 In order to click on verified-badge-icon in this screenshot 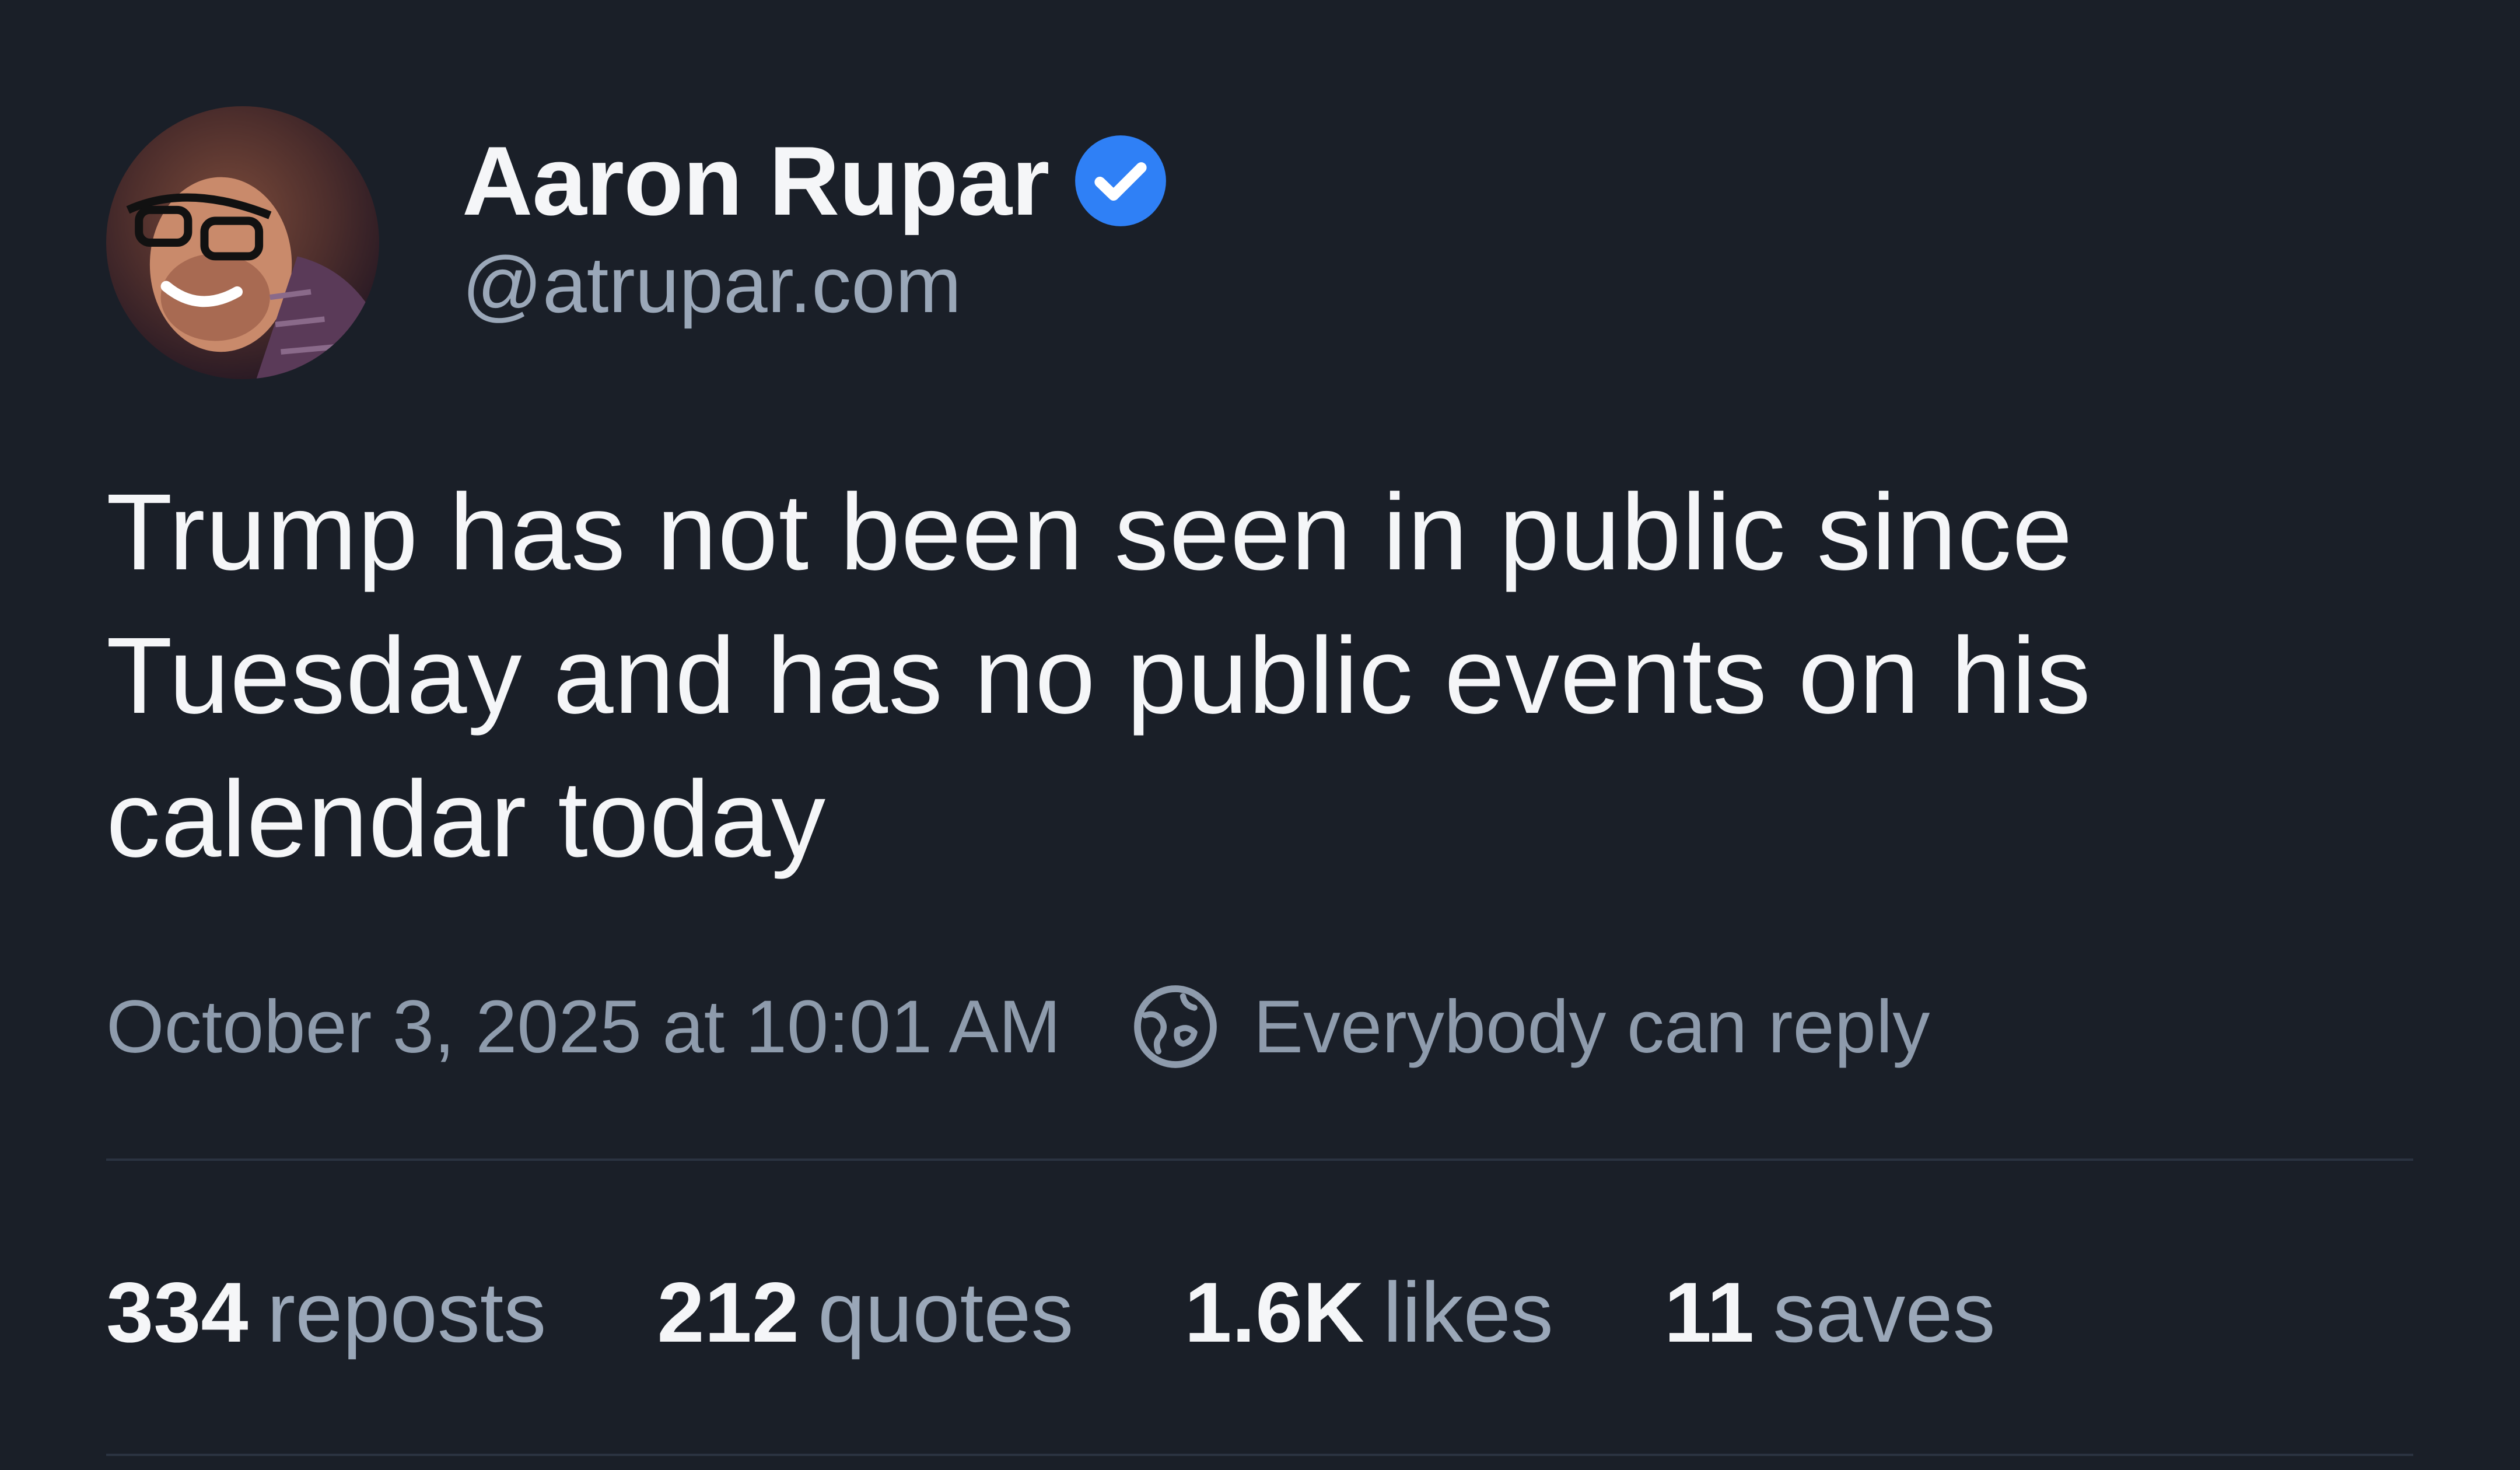, I will do `click(1120, 180)`.